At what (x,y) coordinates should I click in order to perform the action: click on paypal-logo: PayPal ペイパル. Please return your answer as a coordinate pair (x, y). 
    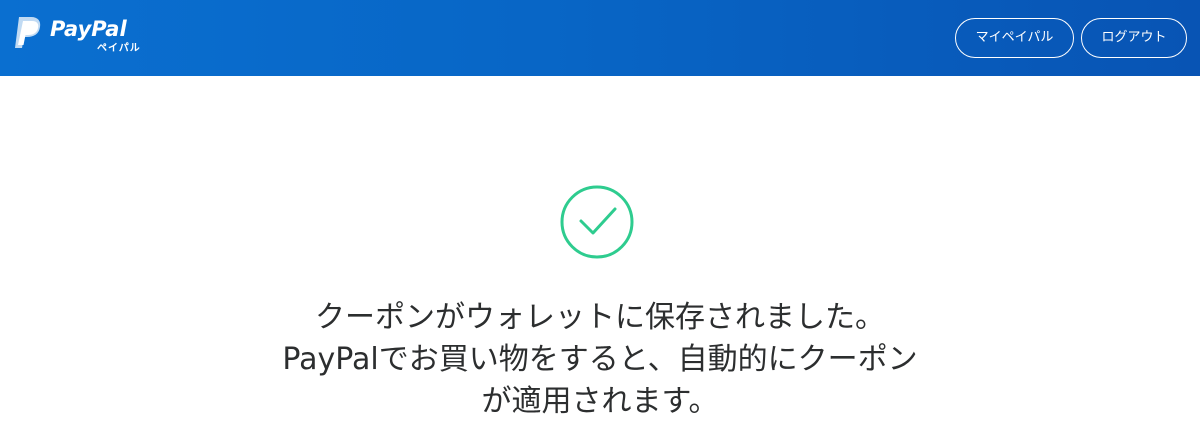
    Looking at the image, I should click on (85, 38).